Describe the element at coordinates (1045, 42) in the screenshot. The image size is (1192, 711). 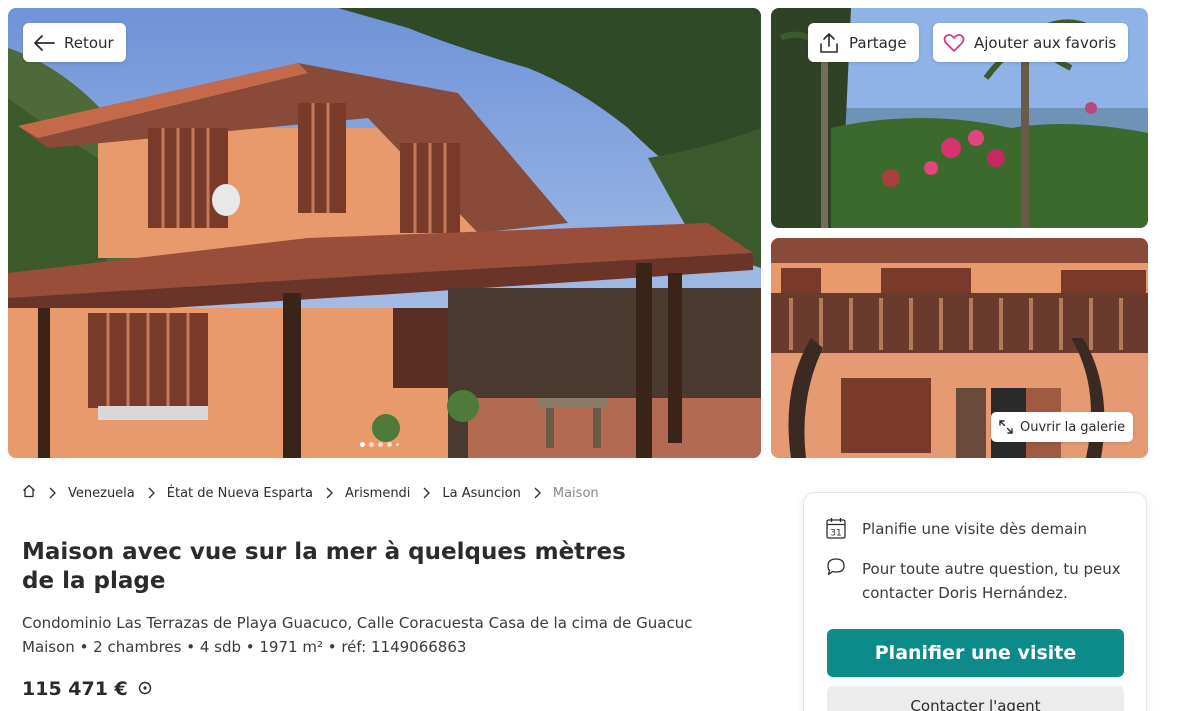
I see `favorites-button-label: Ajouter aux favoris` at that location.